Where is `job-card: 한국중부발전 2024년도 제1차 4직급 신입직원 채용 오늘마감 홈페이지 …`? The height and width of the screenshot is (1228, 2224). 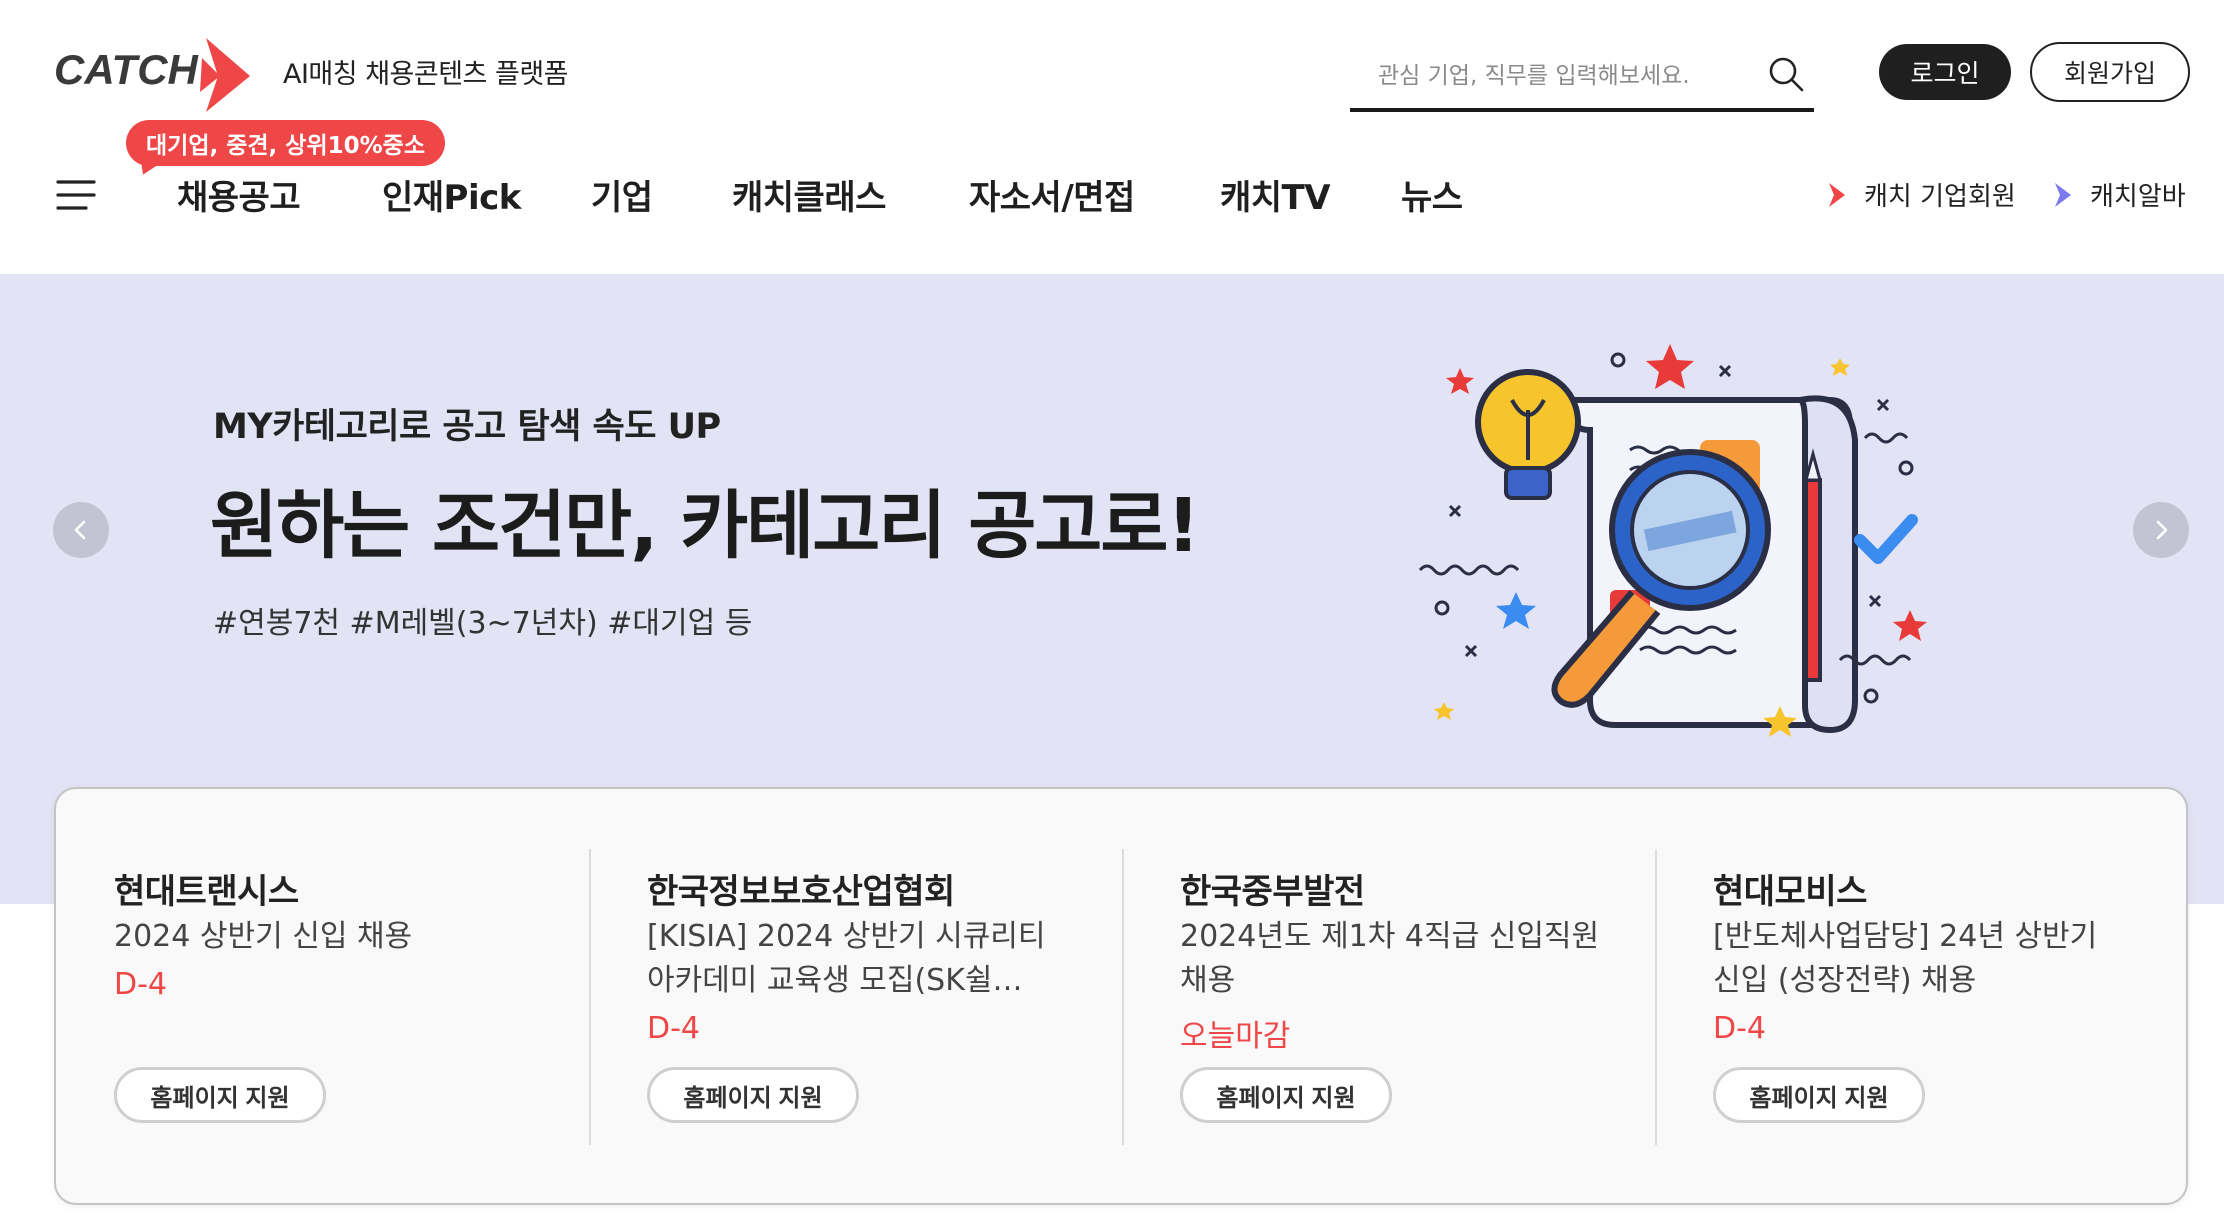
job-card: 한국중부발전 2024년도 제1차 4직급 신입직원 채용 오늘마감 홈페이지 … is located at coordinates (1388, 996).